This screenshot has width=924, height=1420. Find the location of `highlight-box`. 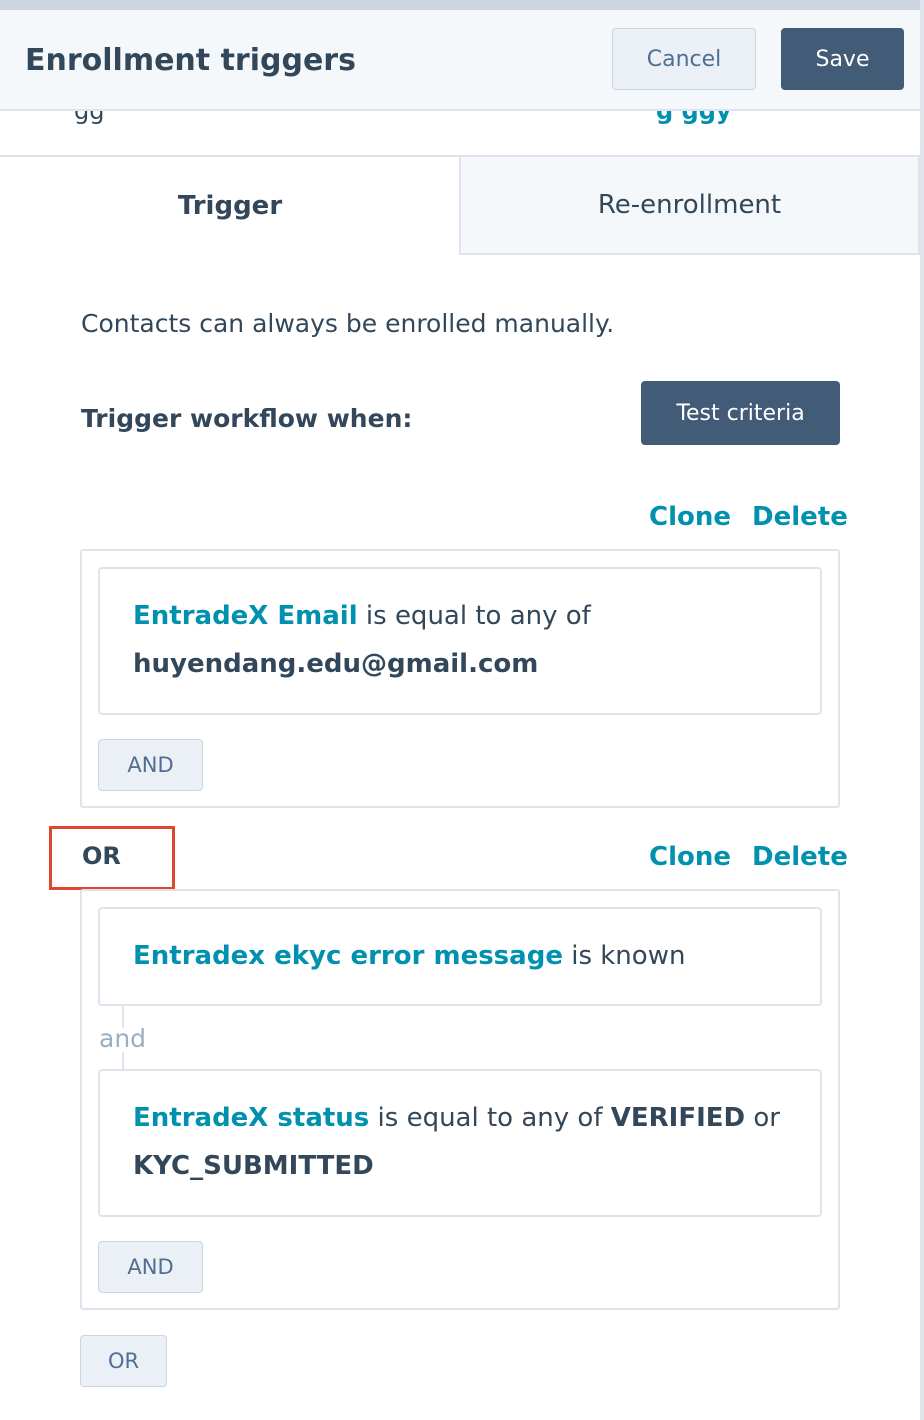

highlight-box is located at coordinates (112, 858).